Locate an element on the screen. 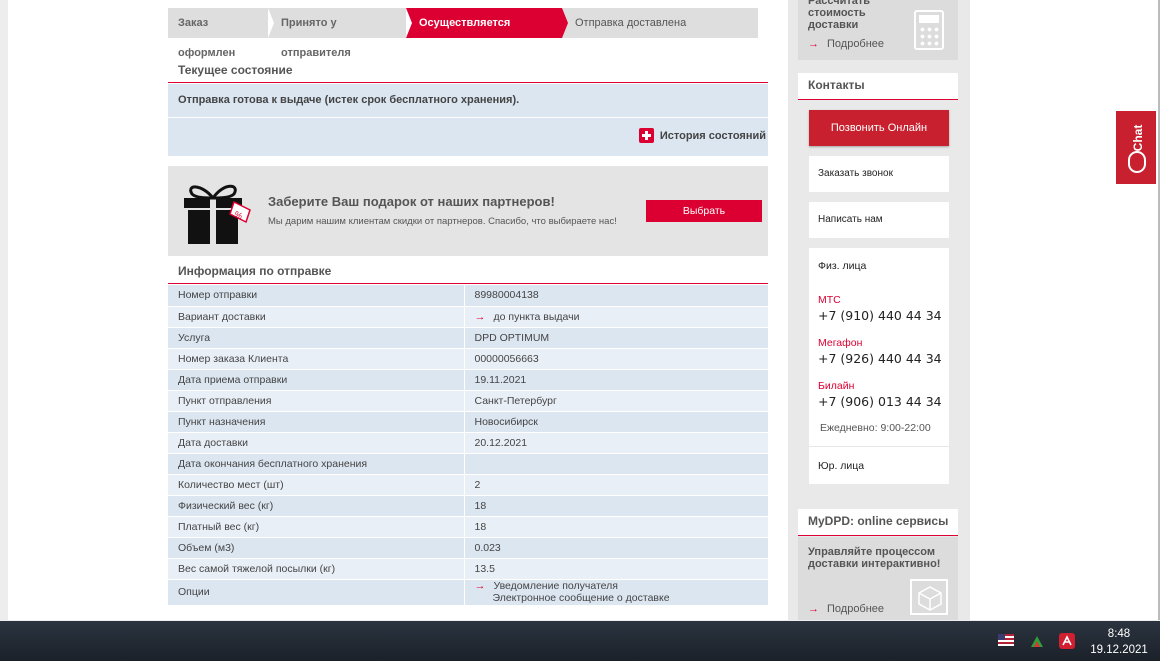 This screenshot has width=1160, height=661. row-label: Вес самой тяжелой посылки (кг) is located at coordinates (316, 569).